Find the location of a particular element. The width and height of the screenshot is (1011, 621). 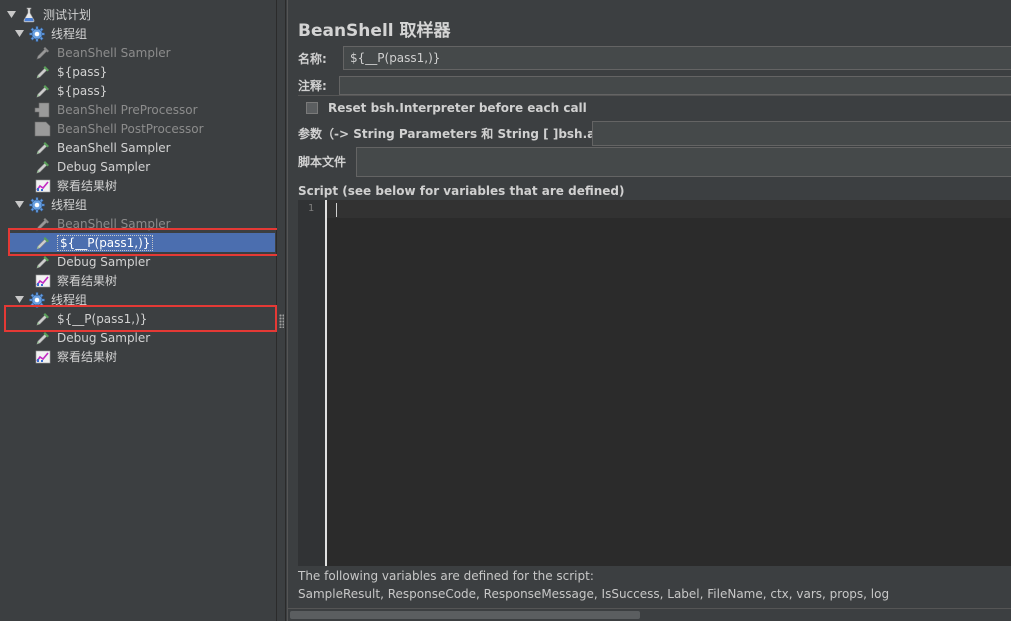

name-row: 名称: is located at coordinates (312, 58).